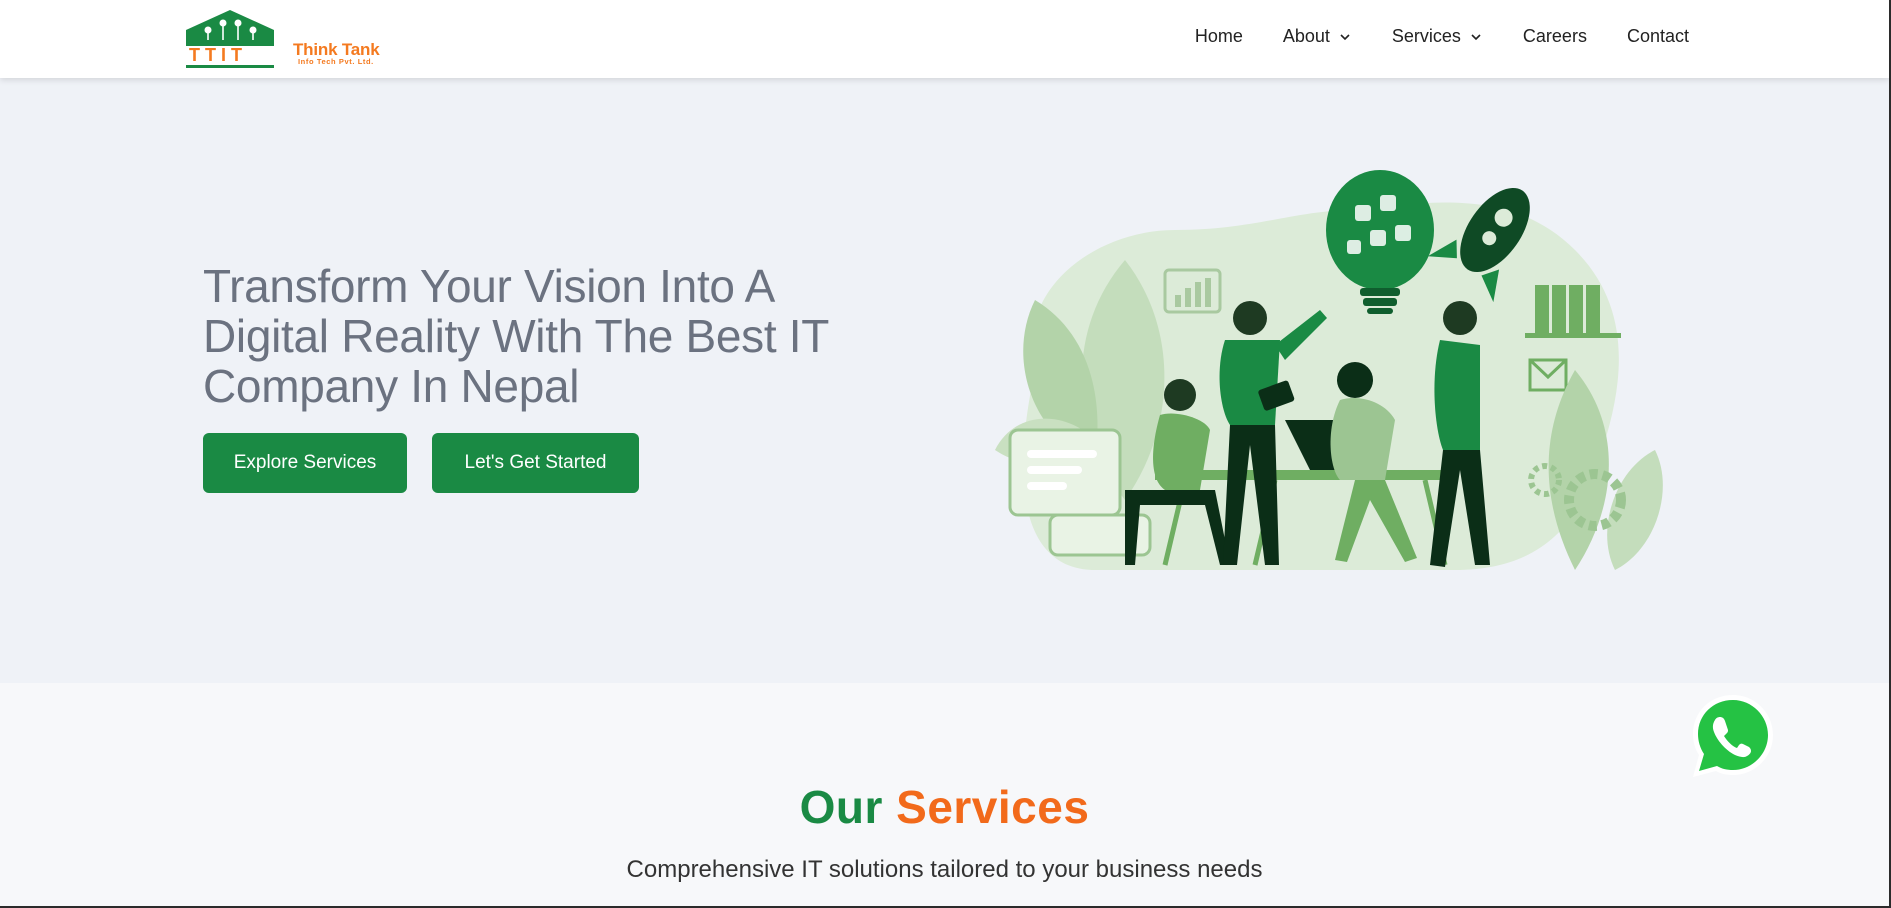  What do you see at coordinates (1426, 36) in the screenshot?
I see `nav-services-label: Services` at bounding box center [1426, 36].